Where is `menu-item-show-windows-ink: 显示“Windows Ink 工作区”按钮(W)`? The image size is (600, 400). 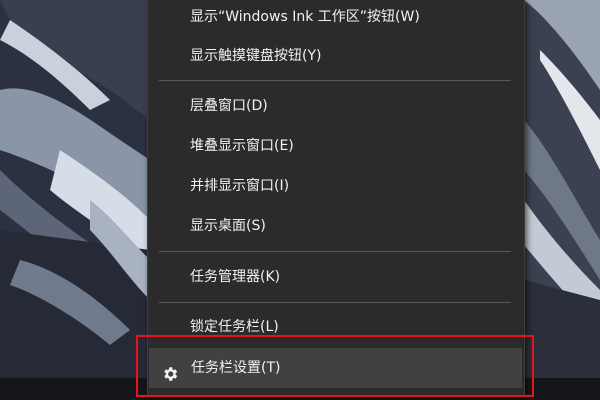 menu-item-show-windows-ink: 显示“Windows Ink 工作区”按钮(W) is located at coordinates (336, 18).